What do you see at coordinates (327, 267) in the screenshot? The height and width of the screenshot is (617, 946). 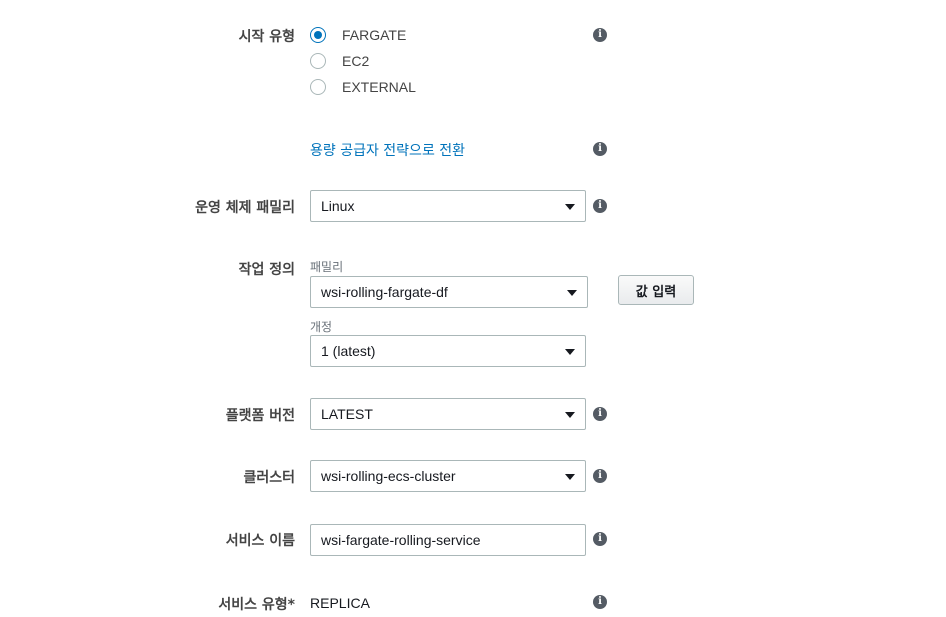 I see `task-family-label: 패밀리` at bounding box center [327, 267].